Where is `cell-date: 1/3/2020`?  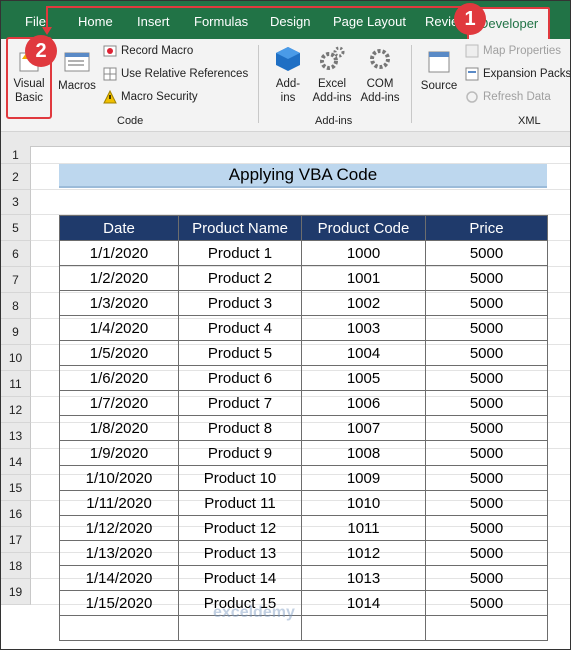 cell-date: 1/3/2020 is located at coordinates (119, 303).